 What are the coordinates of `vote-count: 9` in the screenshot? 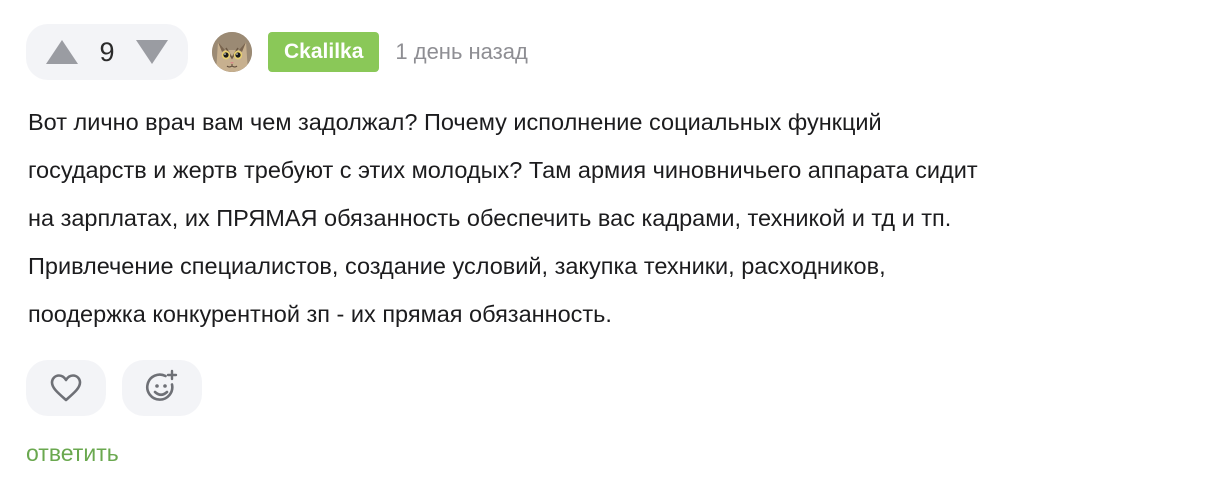 It's located at (107, 51).